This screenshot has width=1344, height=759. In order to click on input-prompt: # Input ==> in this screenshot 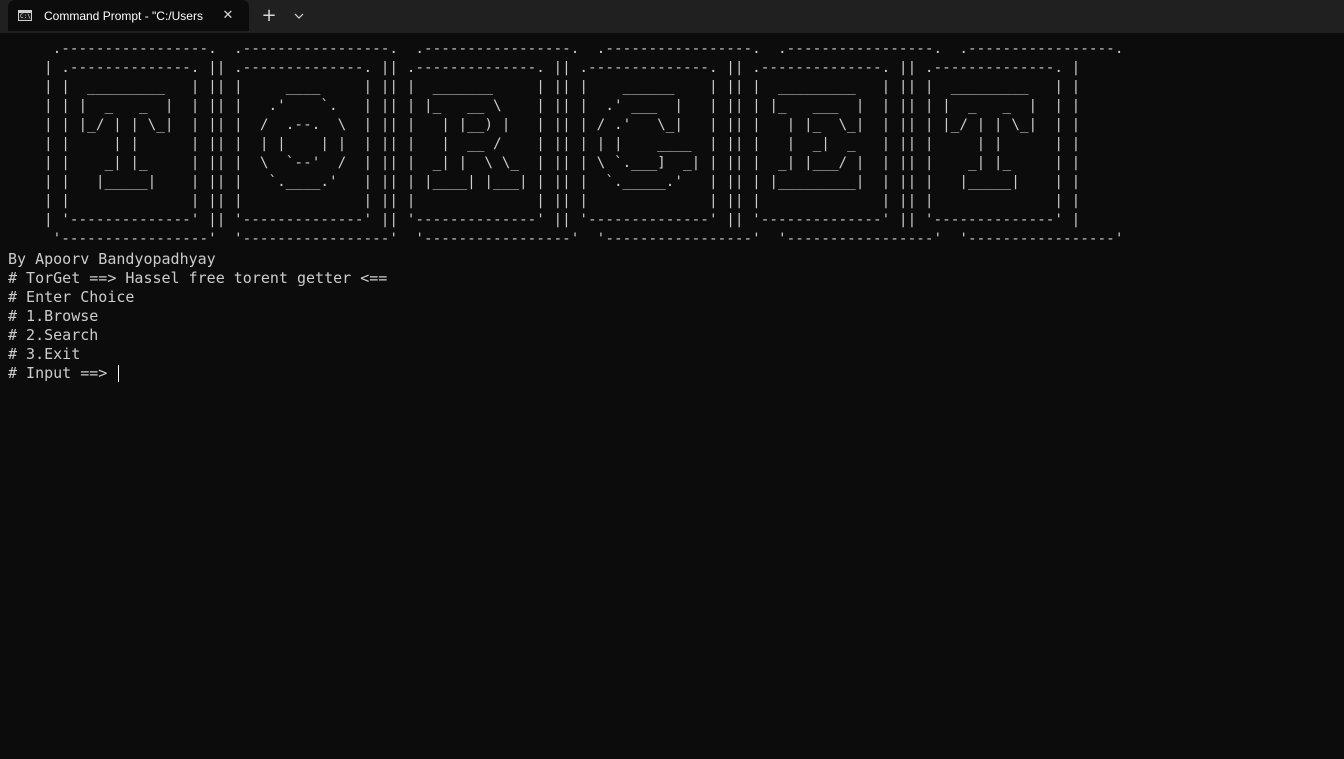, I will do `click(62, 373)`.